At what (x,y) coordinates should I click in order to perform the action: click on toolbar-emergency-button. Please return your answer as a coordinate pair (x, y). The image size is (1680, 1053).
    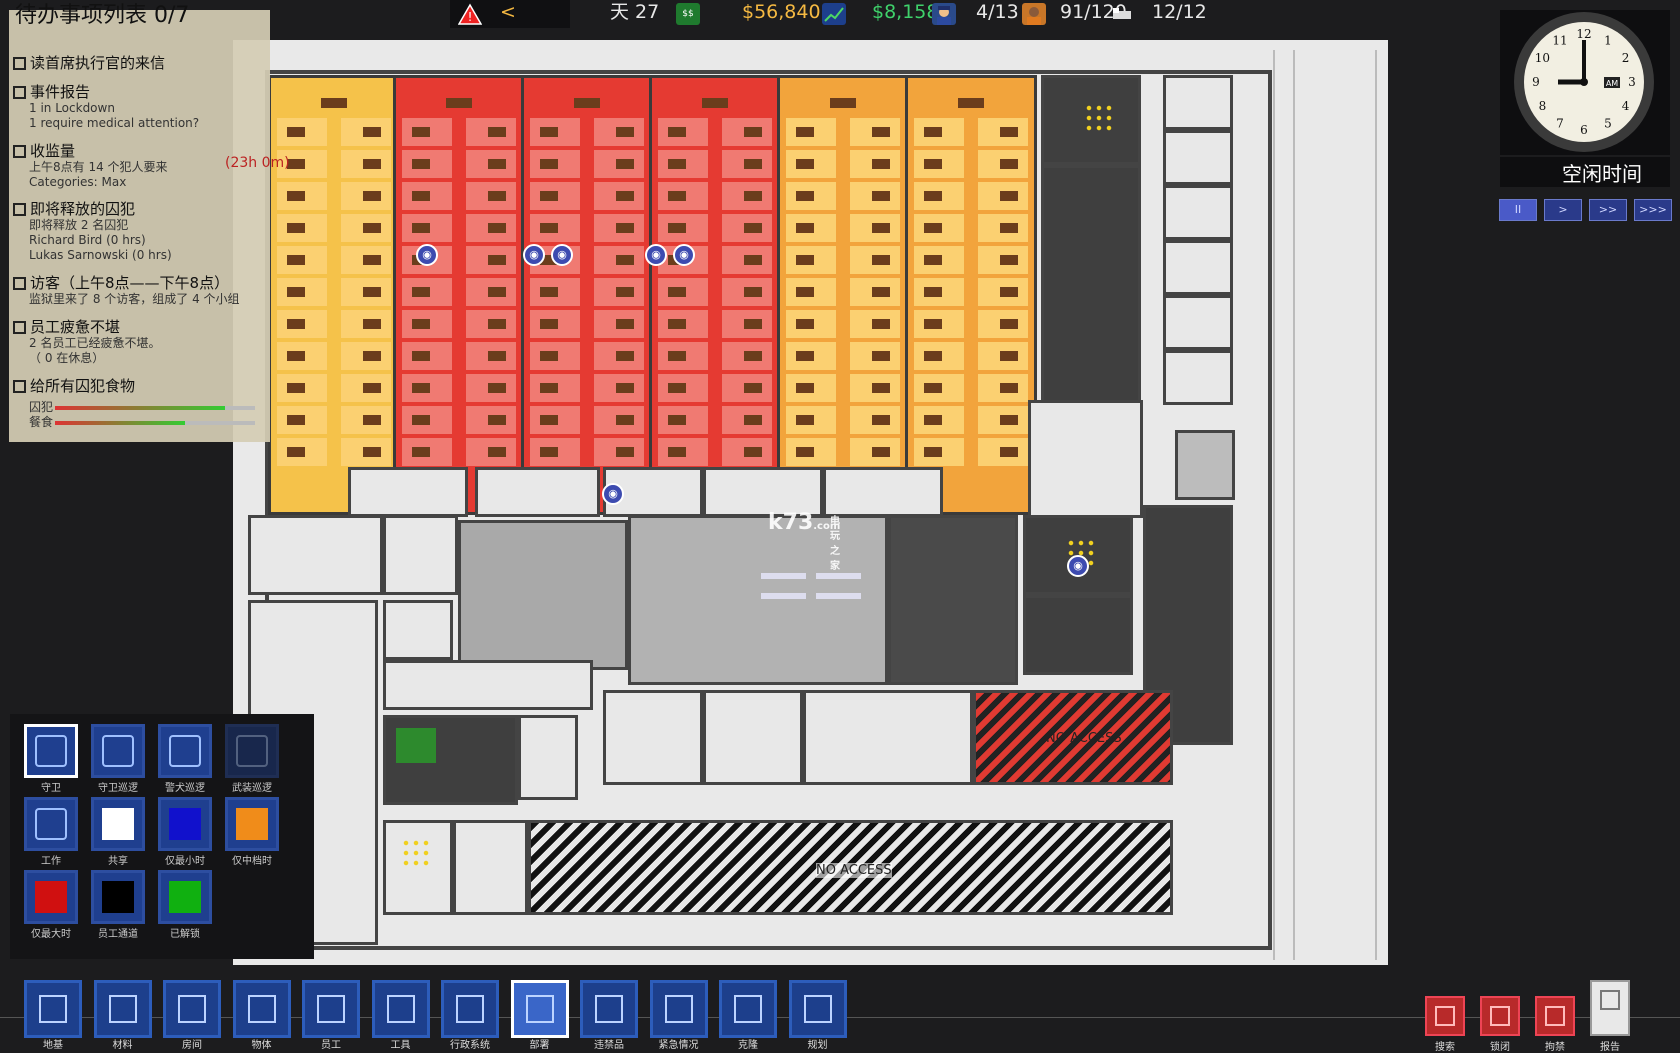
    Looking at the image, I should click on (678, 1009).